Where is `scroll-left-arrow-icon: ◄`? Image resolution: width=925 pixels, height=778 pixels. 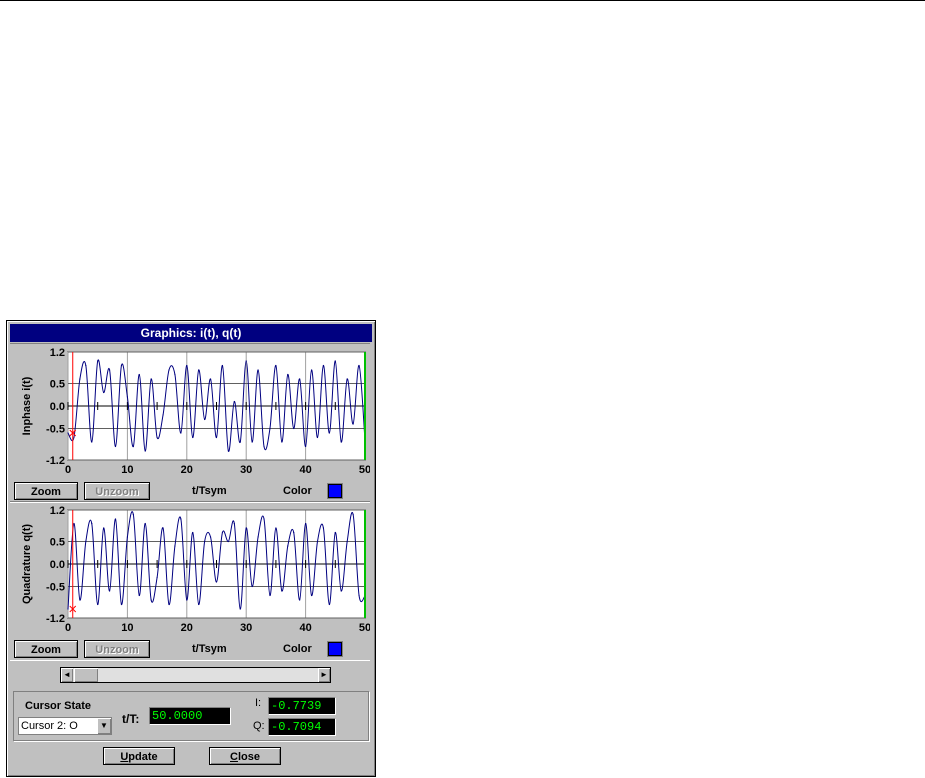 scroll-left-arrow-icon: ◄ is located at coordinates (67, 675).